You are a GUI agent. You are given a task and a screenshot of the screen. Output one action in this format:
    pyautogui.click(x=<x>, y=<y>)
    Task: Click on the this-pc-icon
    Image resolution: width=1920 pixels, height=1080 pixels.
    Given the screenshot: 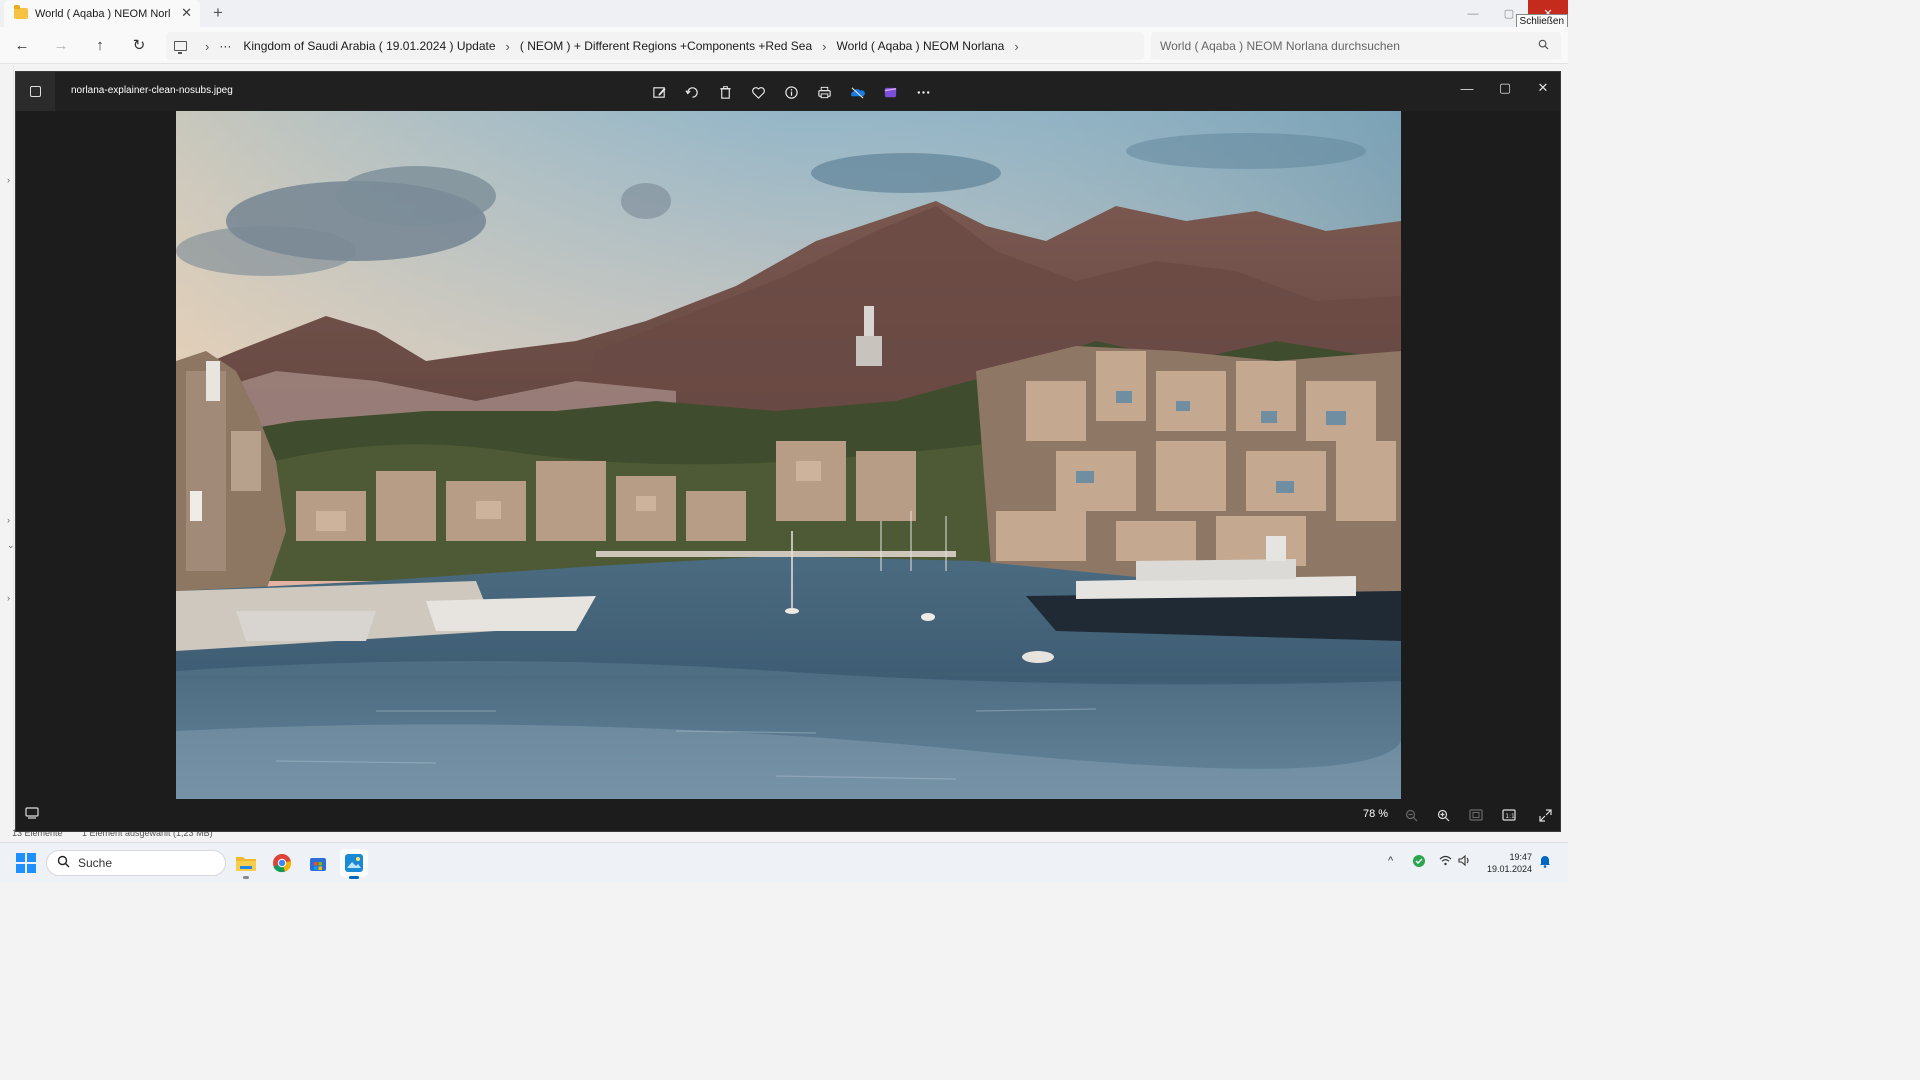 What is the action you would take?
    pyautogui.click(x=180, y=47)
    